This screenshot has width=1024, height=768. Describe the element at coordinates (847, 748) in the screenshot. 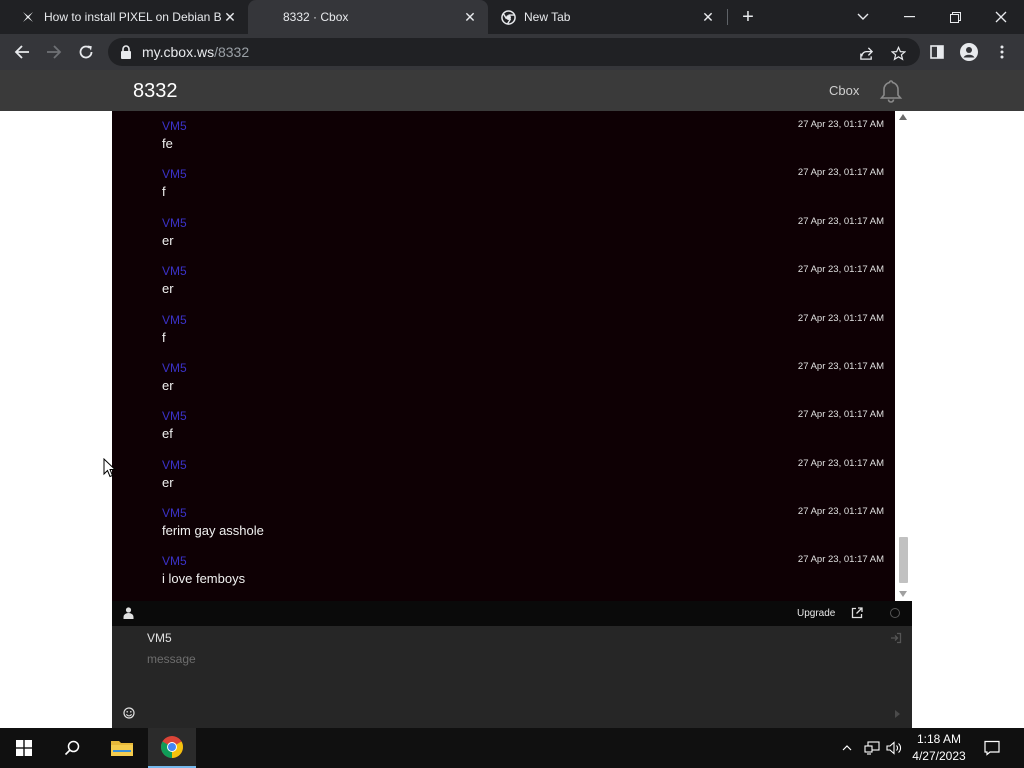

I see `show-hidden-icons-chevron-icon` at that location.